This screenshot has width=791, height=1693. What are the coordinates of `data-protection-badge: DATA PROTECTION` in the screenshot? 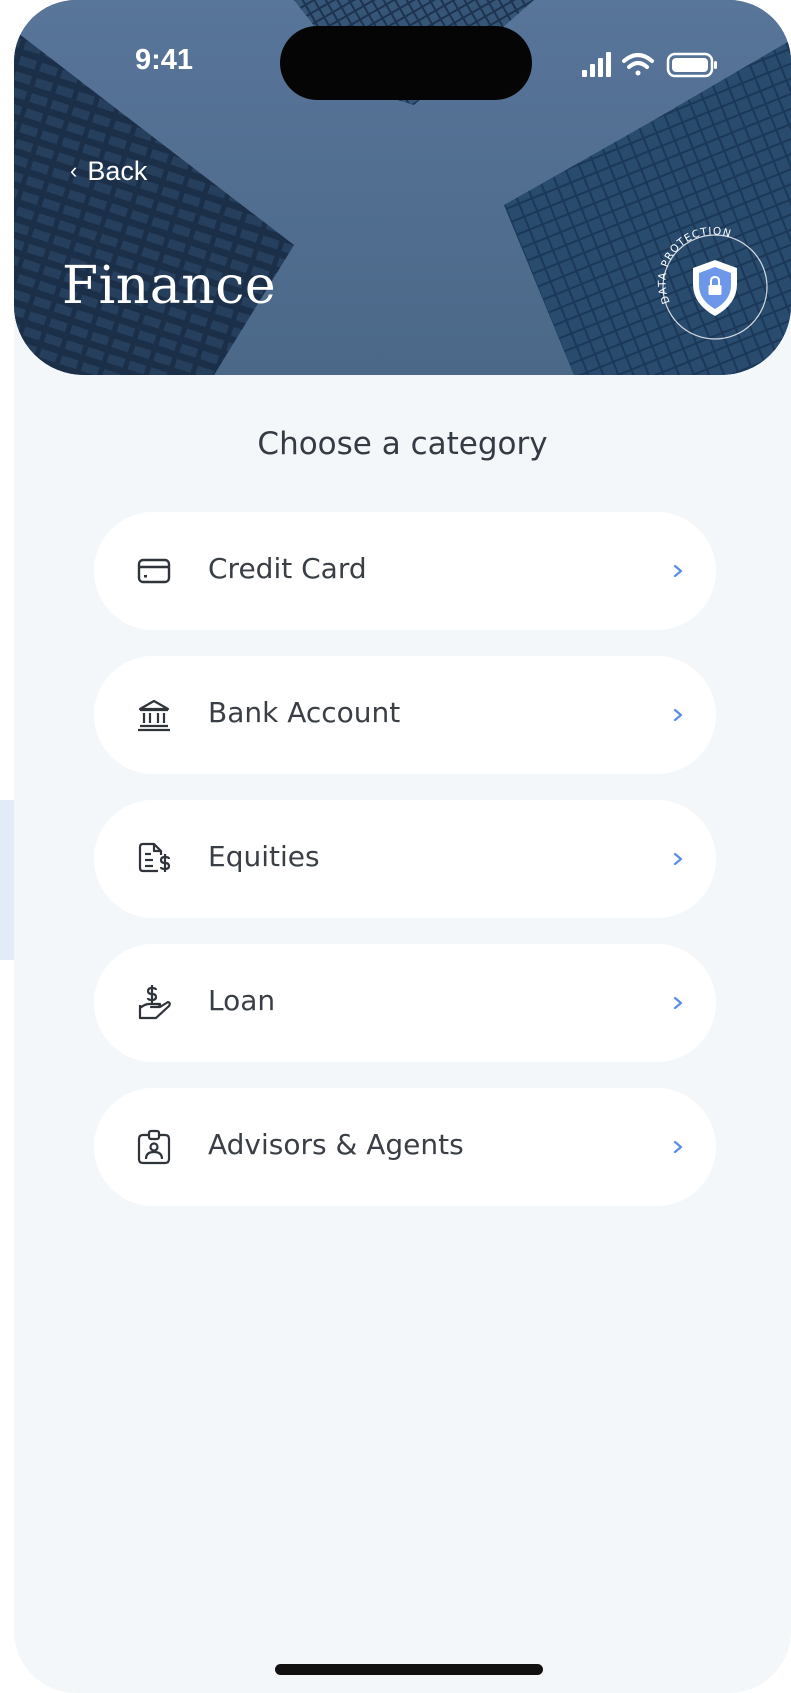 It's located at (712, 282).